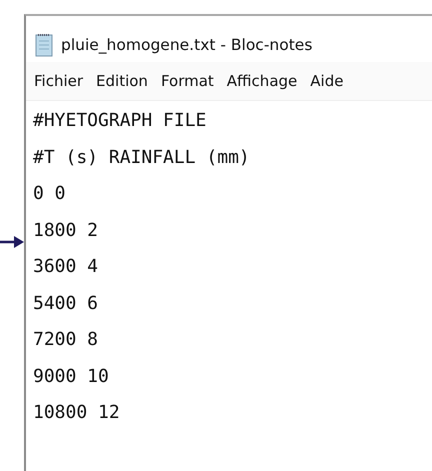 The image size is (432, 471). What do you see at coordinates (187, 81) in the screenshot?
I see `menu-item: Format` at bounding box center [187, 81].